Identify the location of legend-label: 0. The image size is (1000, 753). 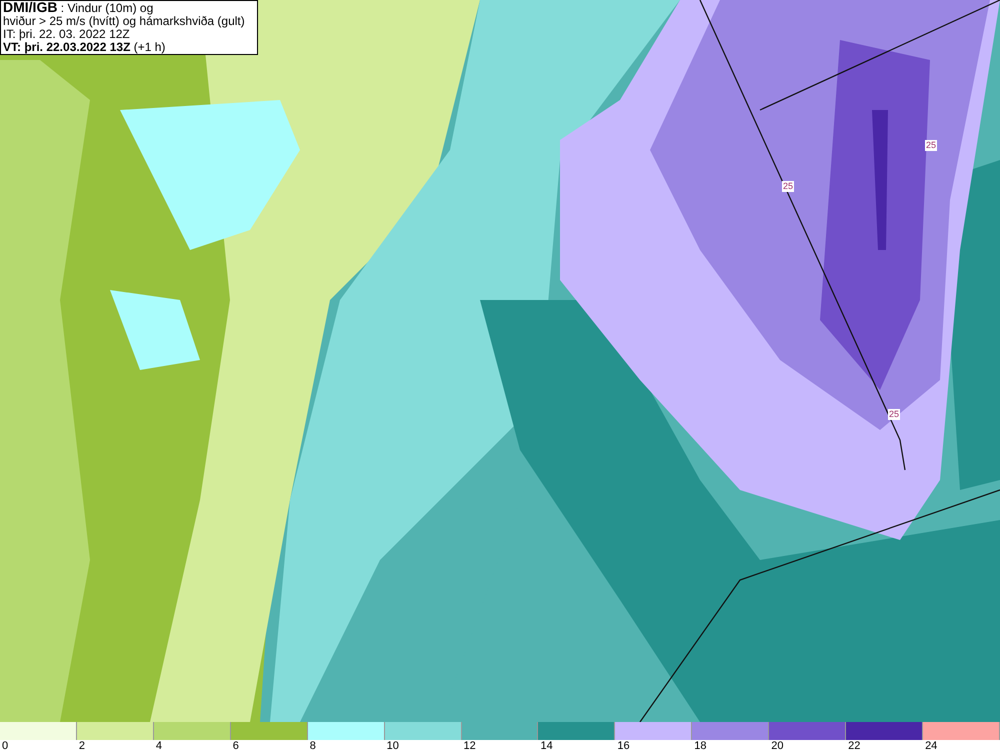
(5, 746).